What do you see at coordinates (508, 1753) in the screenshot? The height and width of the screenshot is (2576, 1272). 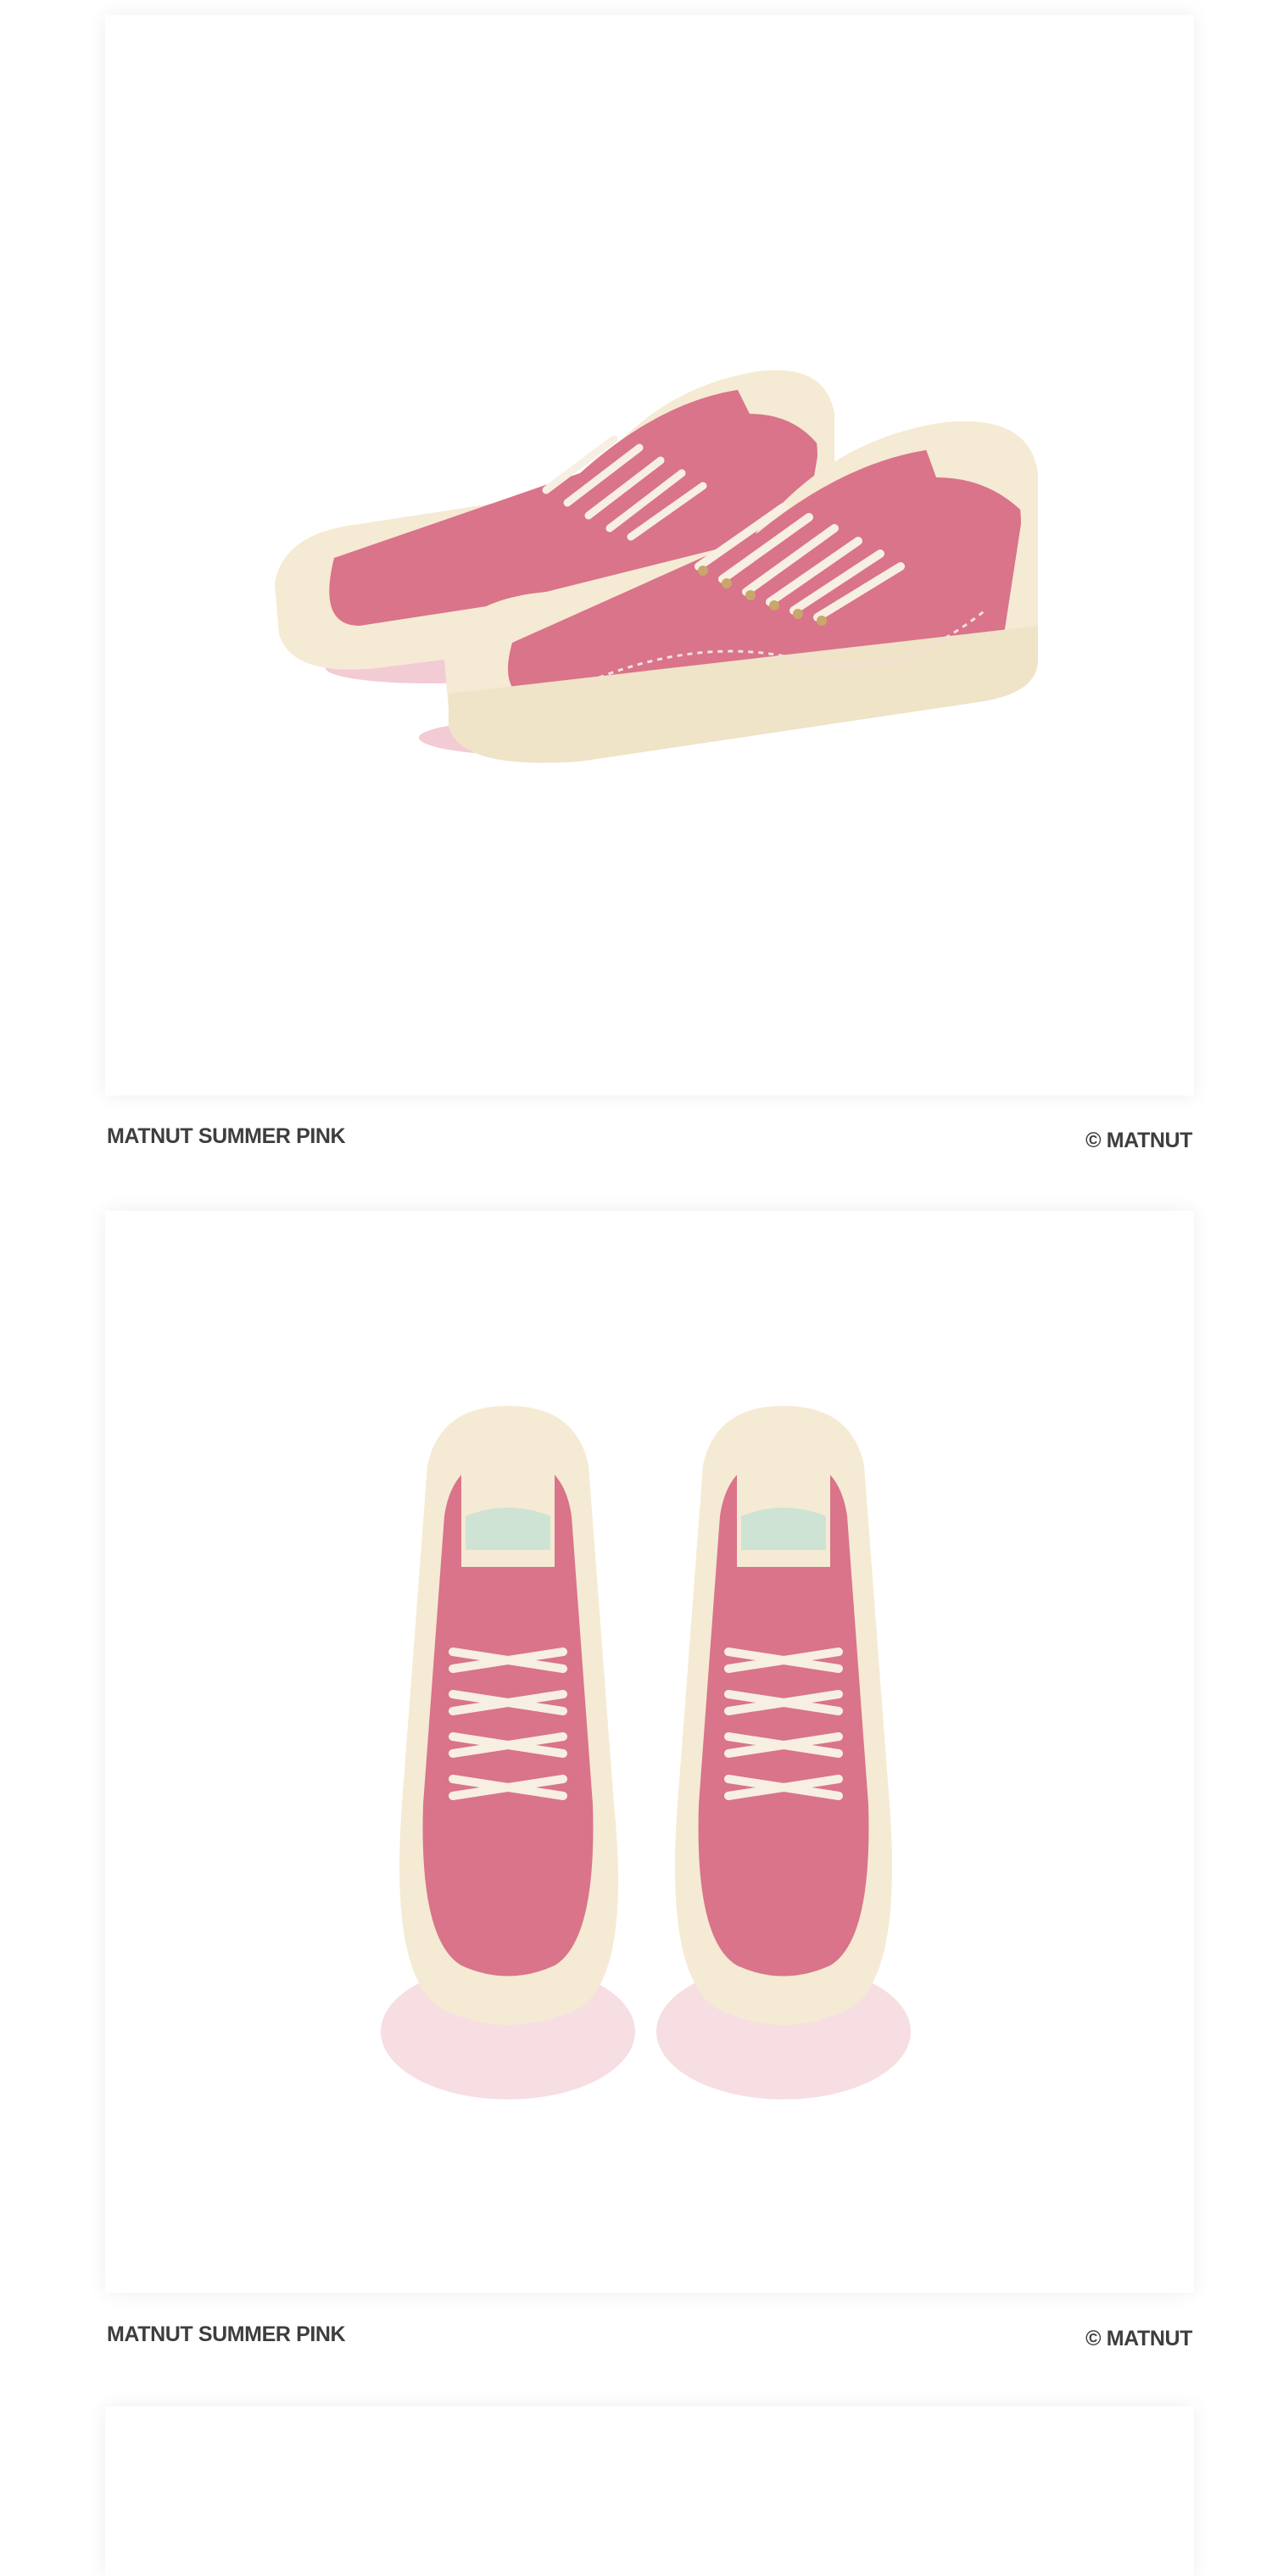 I see `left-shoe-shape` at bounding box center [508, 1753].